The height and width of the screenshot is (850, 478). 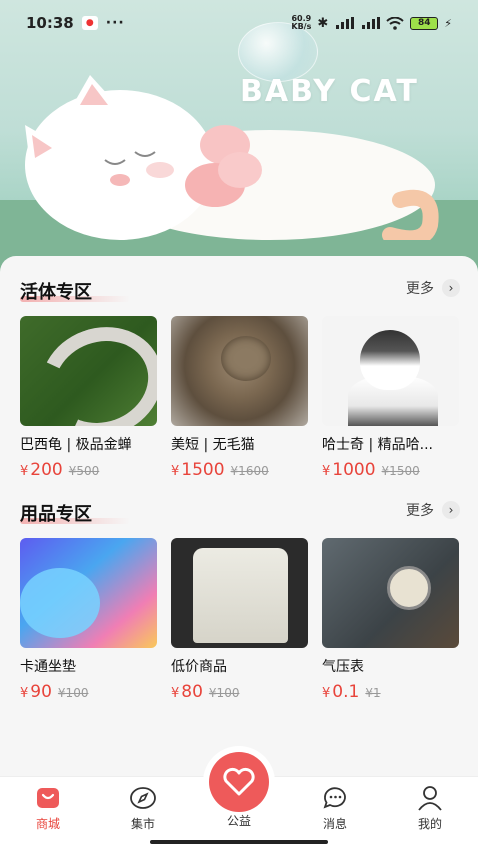 I want to click on heart-icon, so click(x=239, y=781).